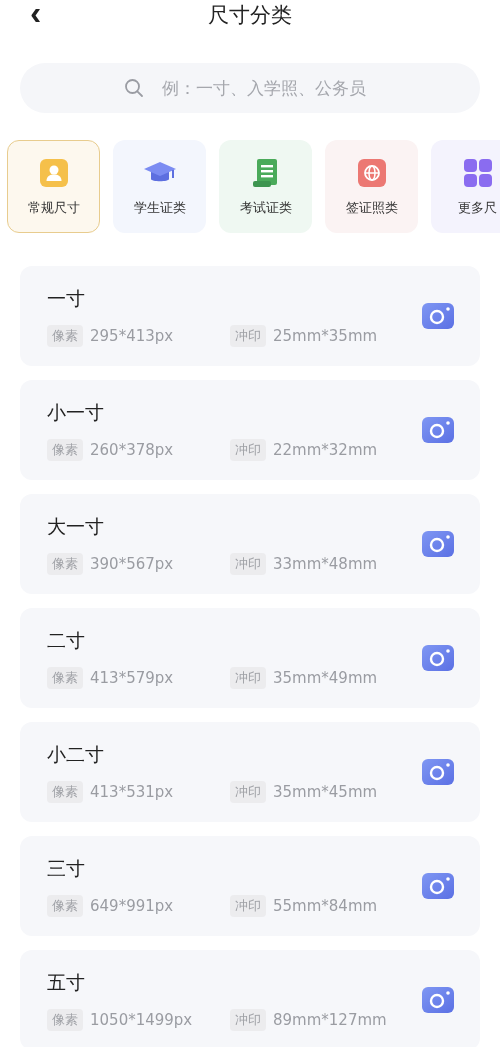 The image size is (500, 1047). I want to click on pixel-size: 260*378px, so click(132, 449).